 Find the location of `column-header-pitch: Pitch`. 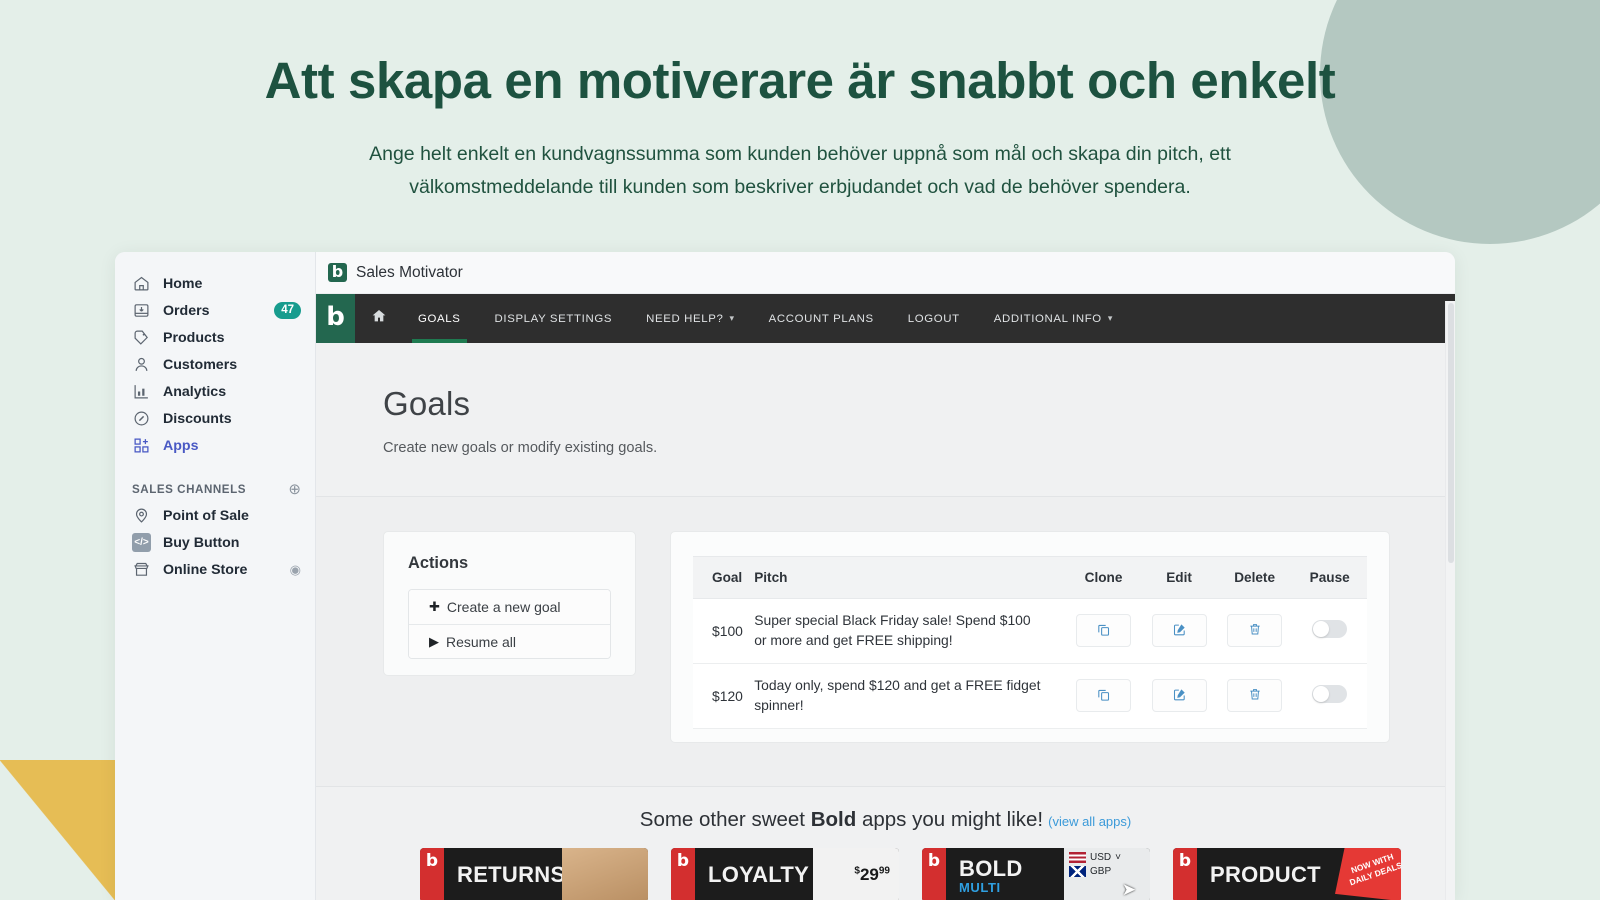

column-header-pitch: Pitch is located at coordinates (910, 577).